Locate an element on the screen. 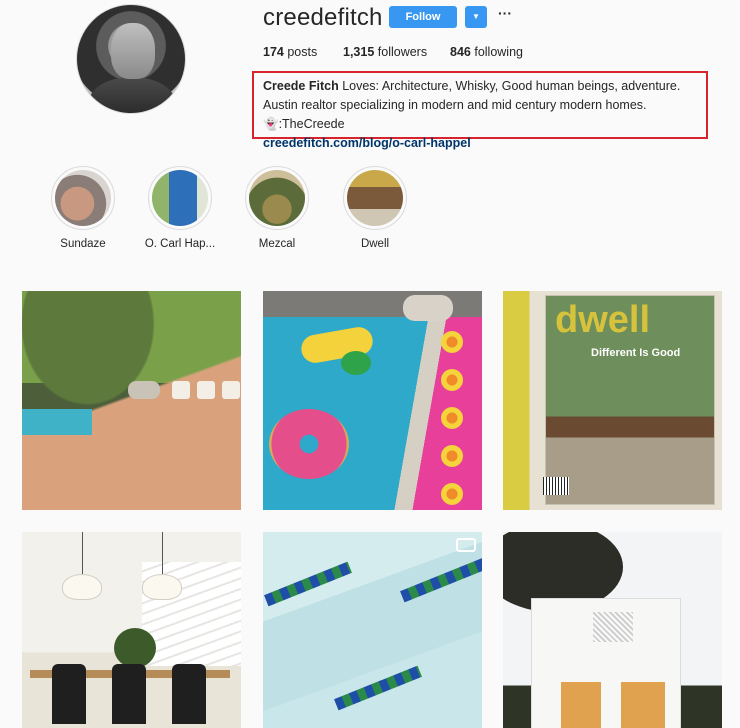  followers-label: followers is located at coordinates (402, 52).